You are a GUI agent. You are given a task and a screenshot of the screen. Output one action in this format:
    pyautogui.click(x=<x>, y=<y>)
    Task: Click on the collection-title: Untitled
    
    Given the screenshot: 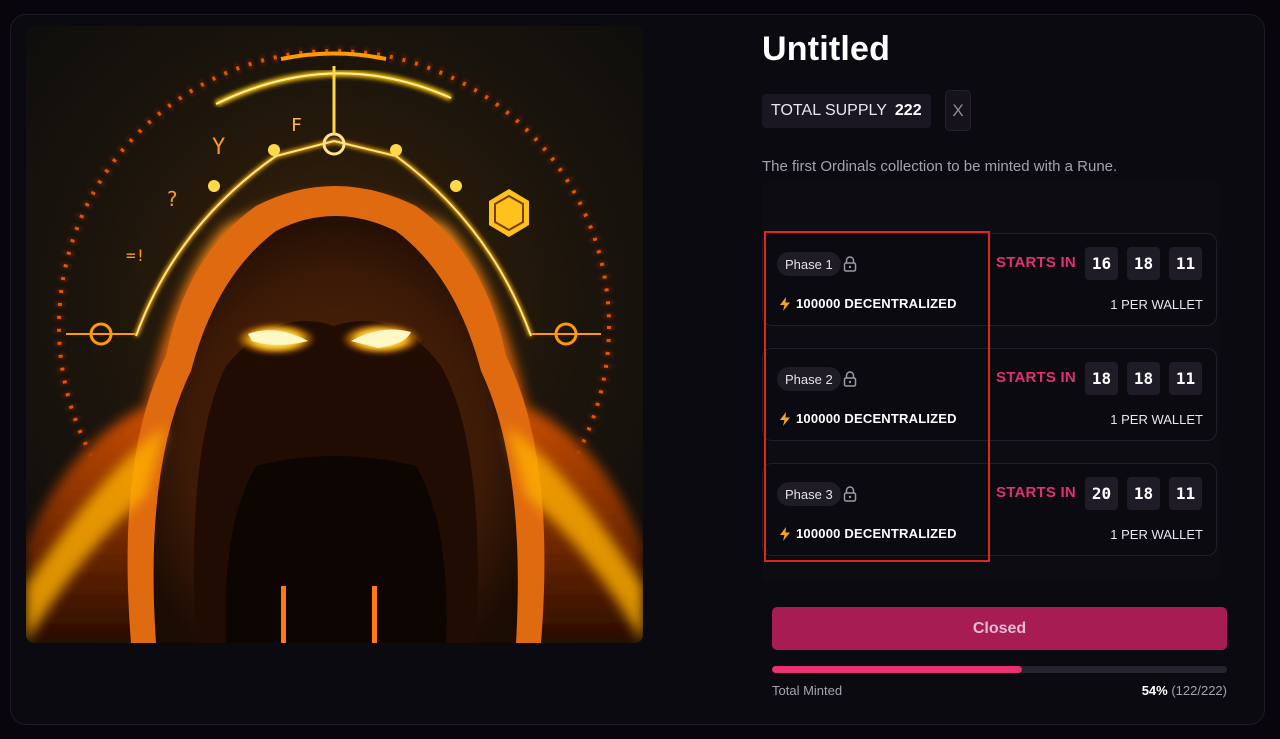 What is the action you would take?
    pyautogui.click(x=826, y=49)
    